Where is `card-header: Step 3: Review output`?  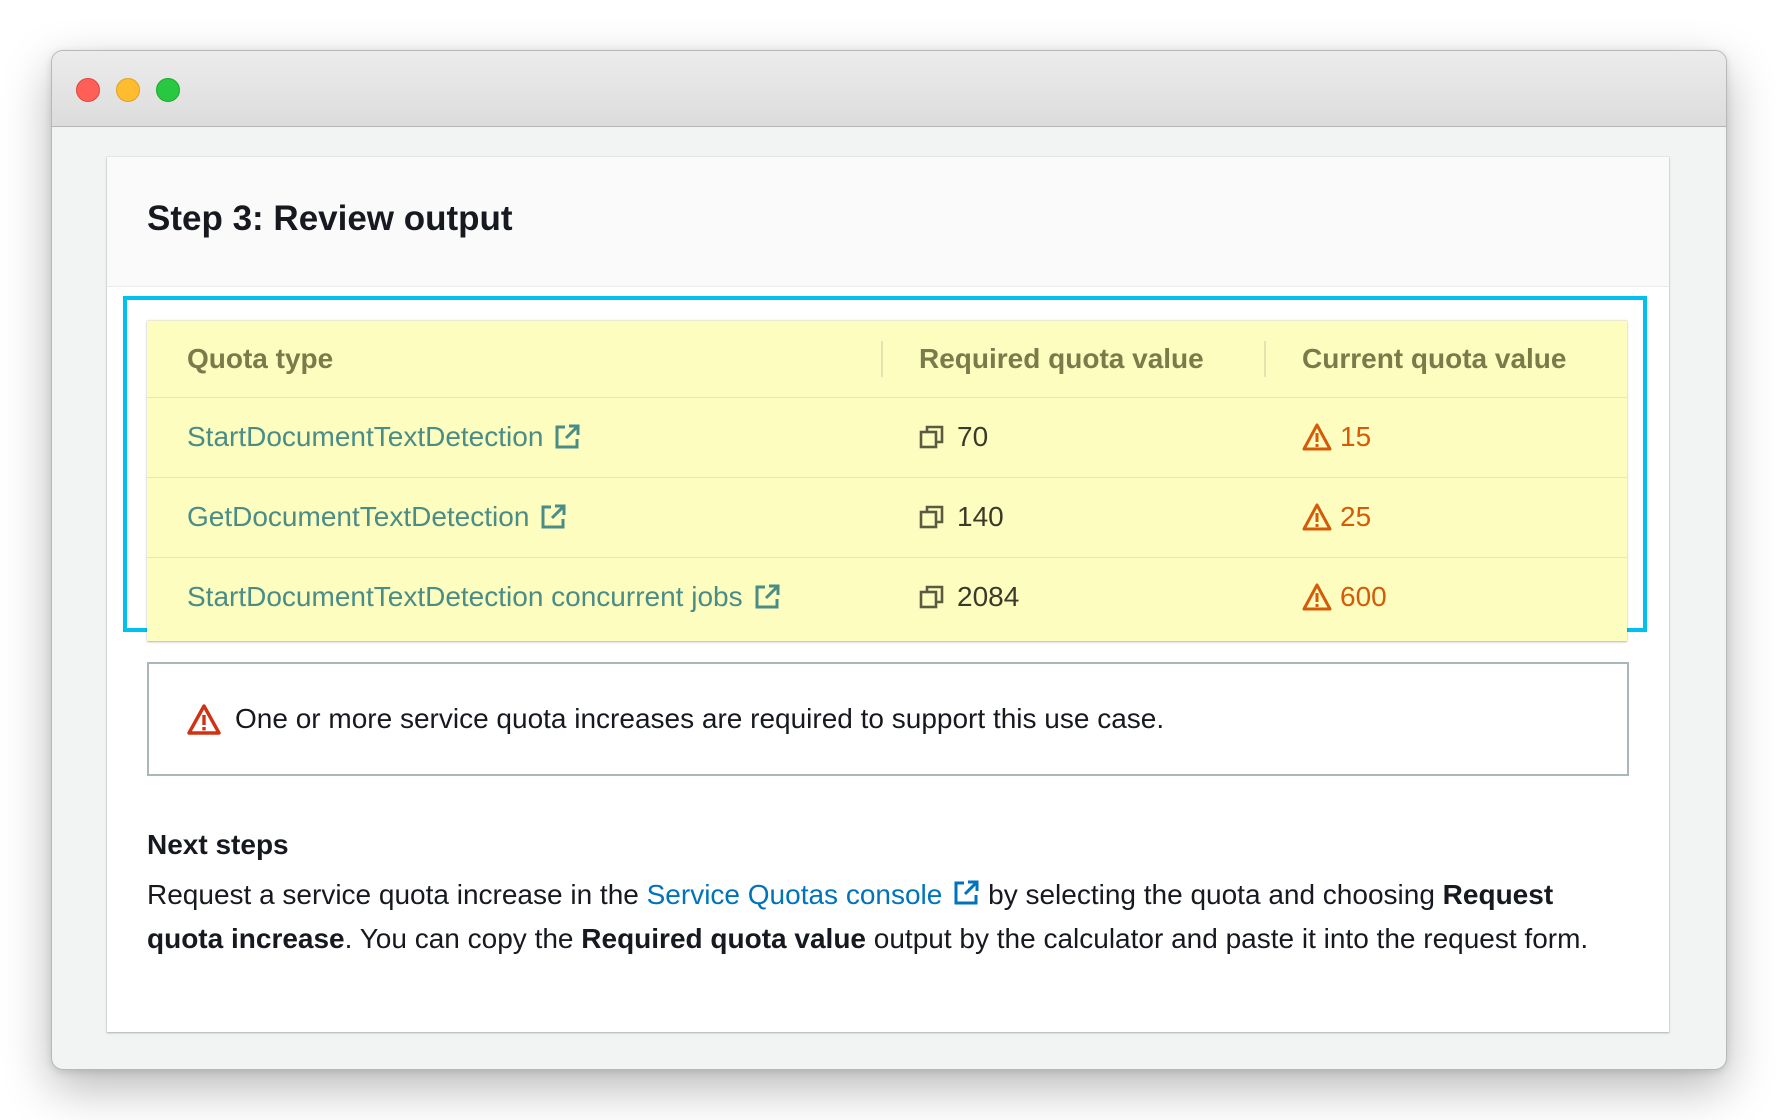
card-header: Step 3: Review output is located at coordinates (888, 222).